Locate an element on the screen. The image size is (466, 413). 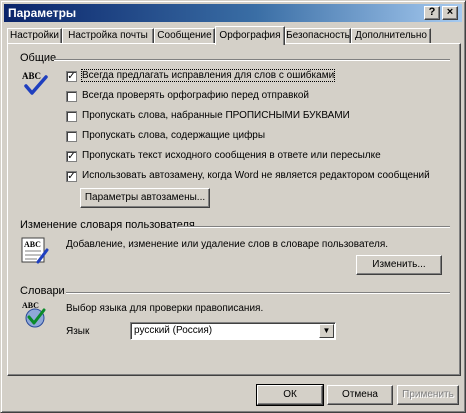
language-select-value: русский (Россия) is located at coordinates (173, 330).